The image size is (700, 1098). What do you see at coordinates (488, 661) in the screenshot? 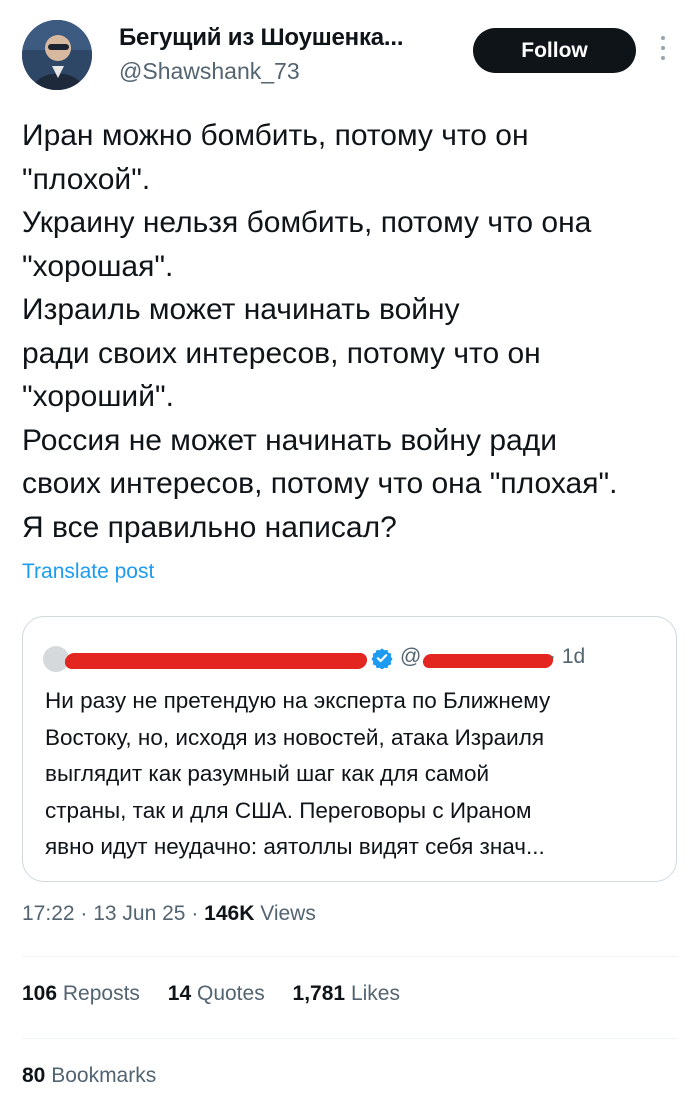
I see `redacted-author-handle` at bounding box center [488, 661].